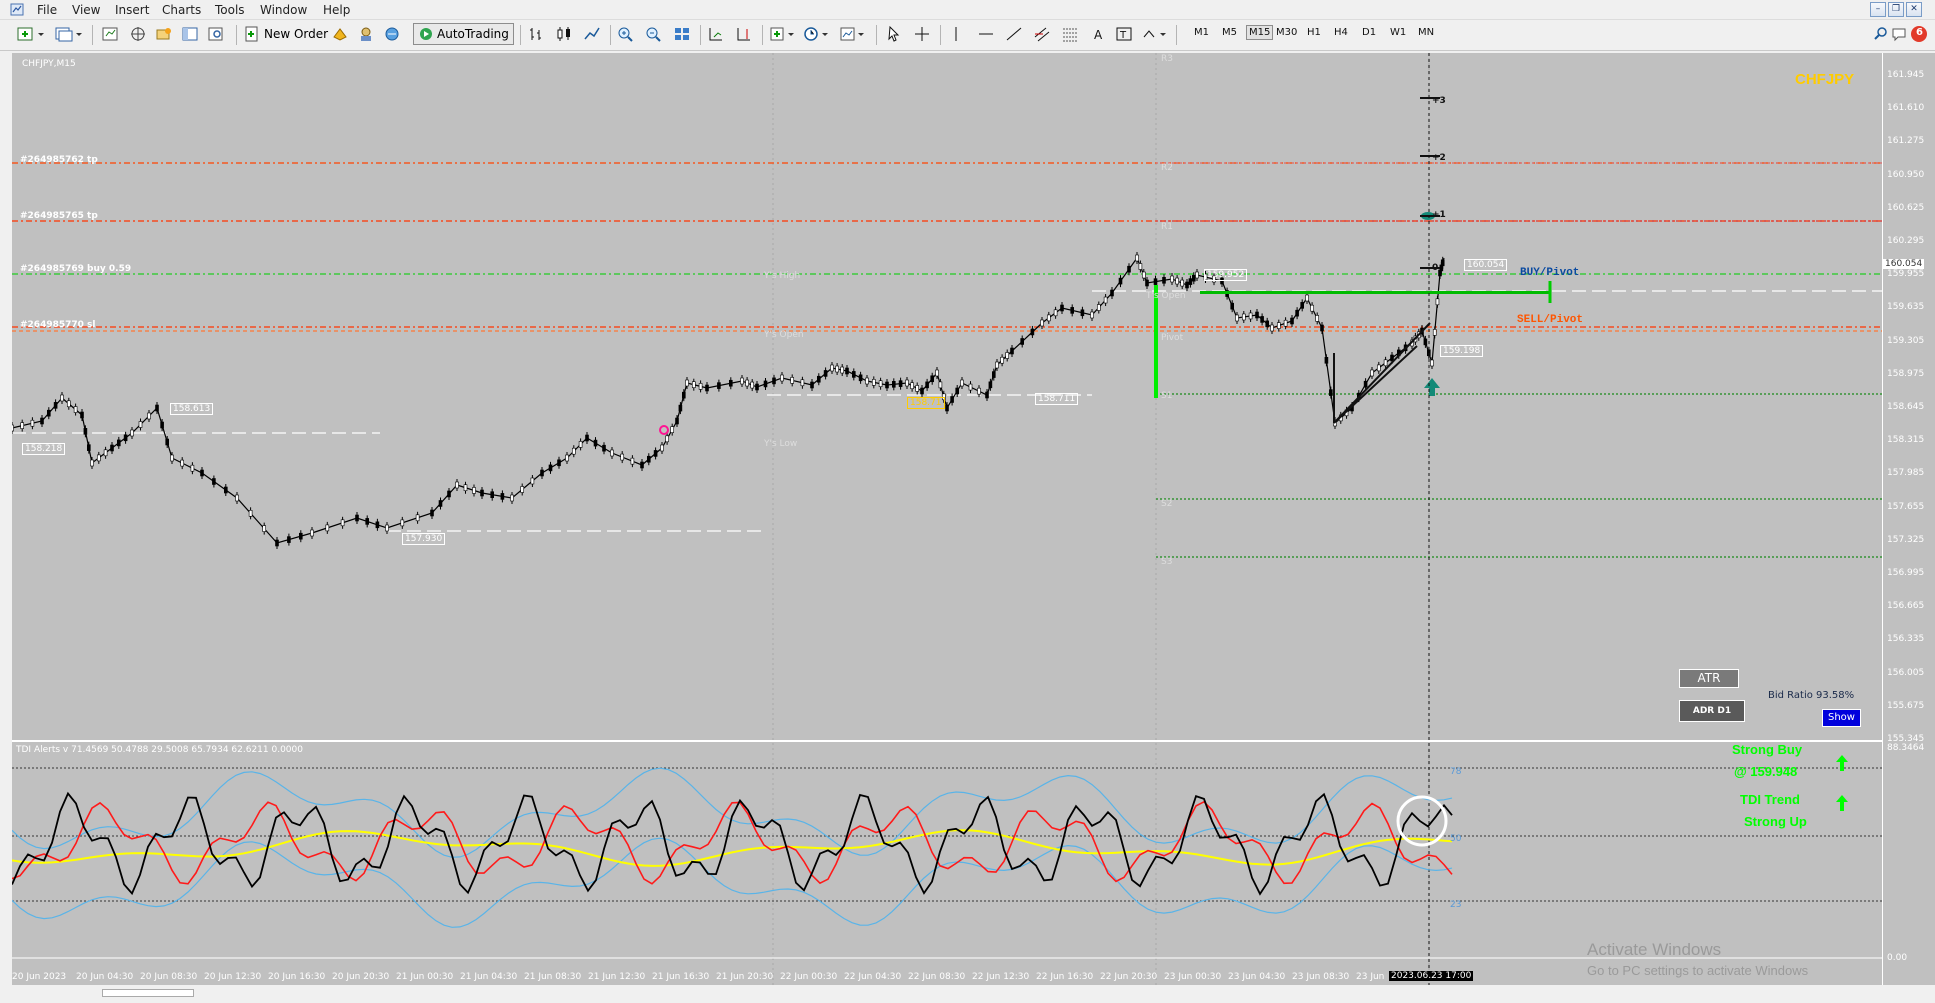  I want to click on metaeditor-icon, so click(340, 34).